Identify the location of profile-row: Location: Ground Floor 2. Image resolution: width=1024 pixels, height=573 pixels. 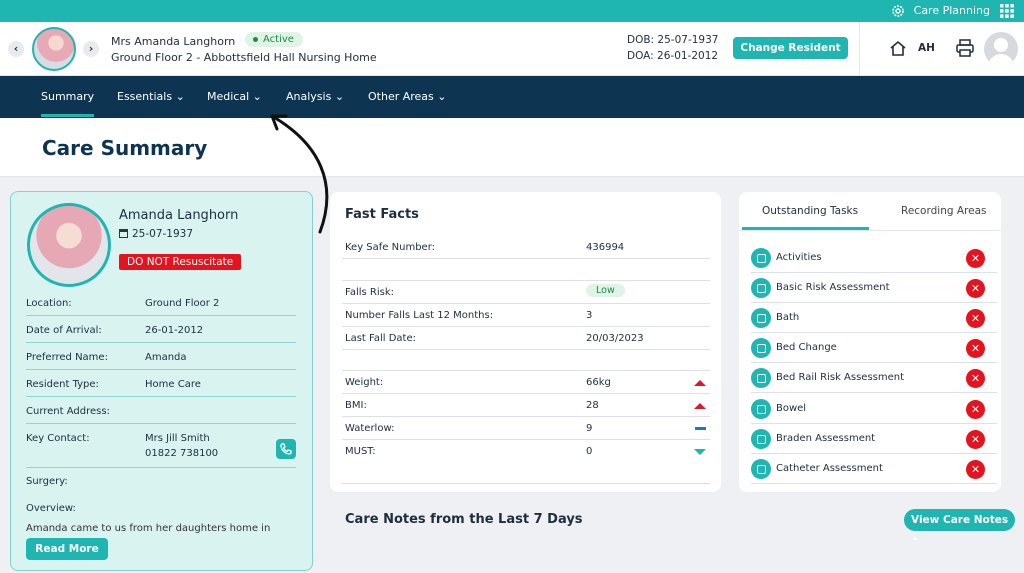
(161, 304).